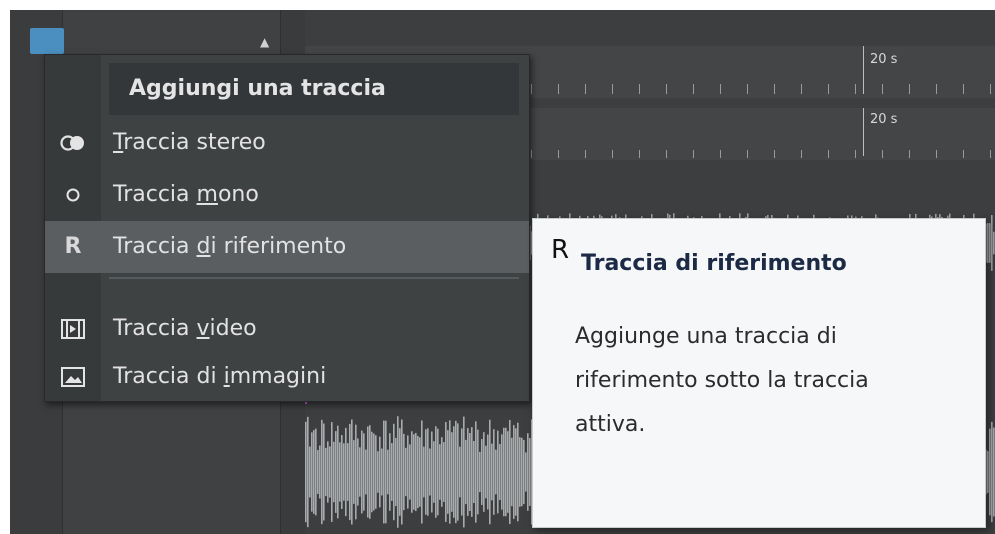  What do you see at coordinates (287, 329) in the screenshot?
I see `menu-item-video-track: Traccia video` at bounding box center [287, 329].